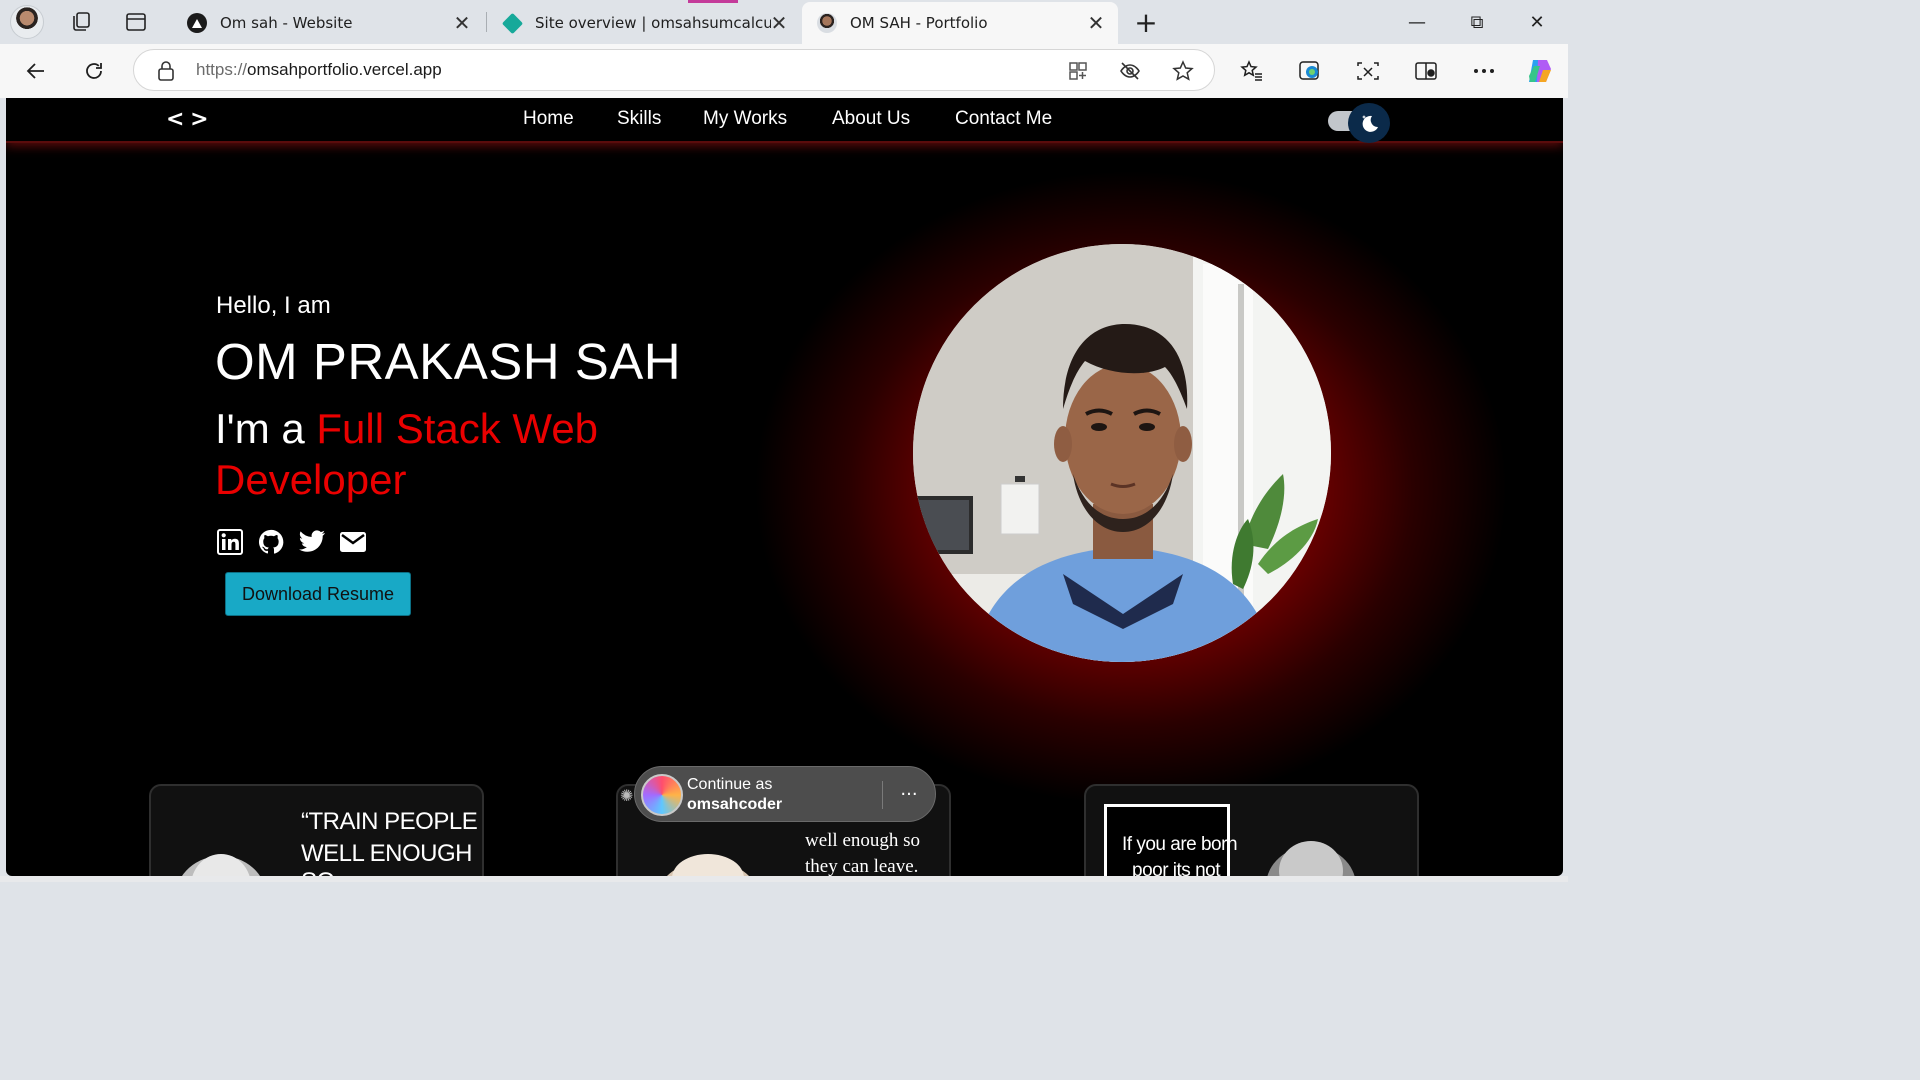  What do you see at coordinates (1146, 22) in the screenshot?
I see `new-tab-button: +` at bounding box center [1146, 22].